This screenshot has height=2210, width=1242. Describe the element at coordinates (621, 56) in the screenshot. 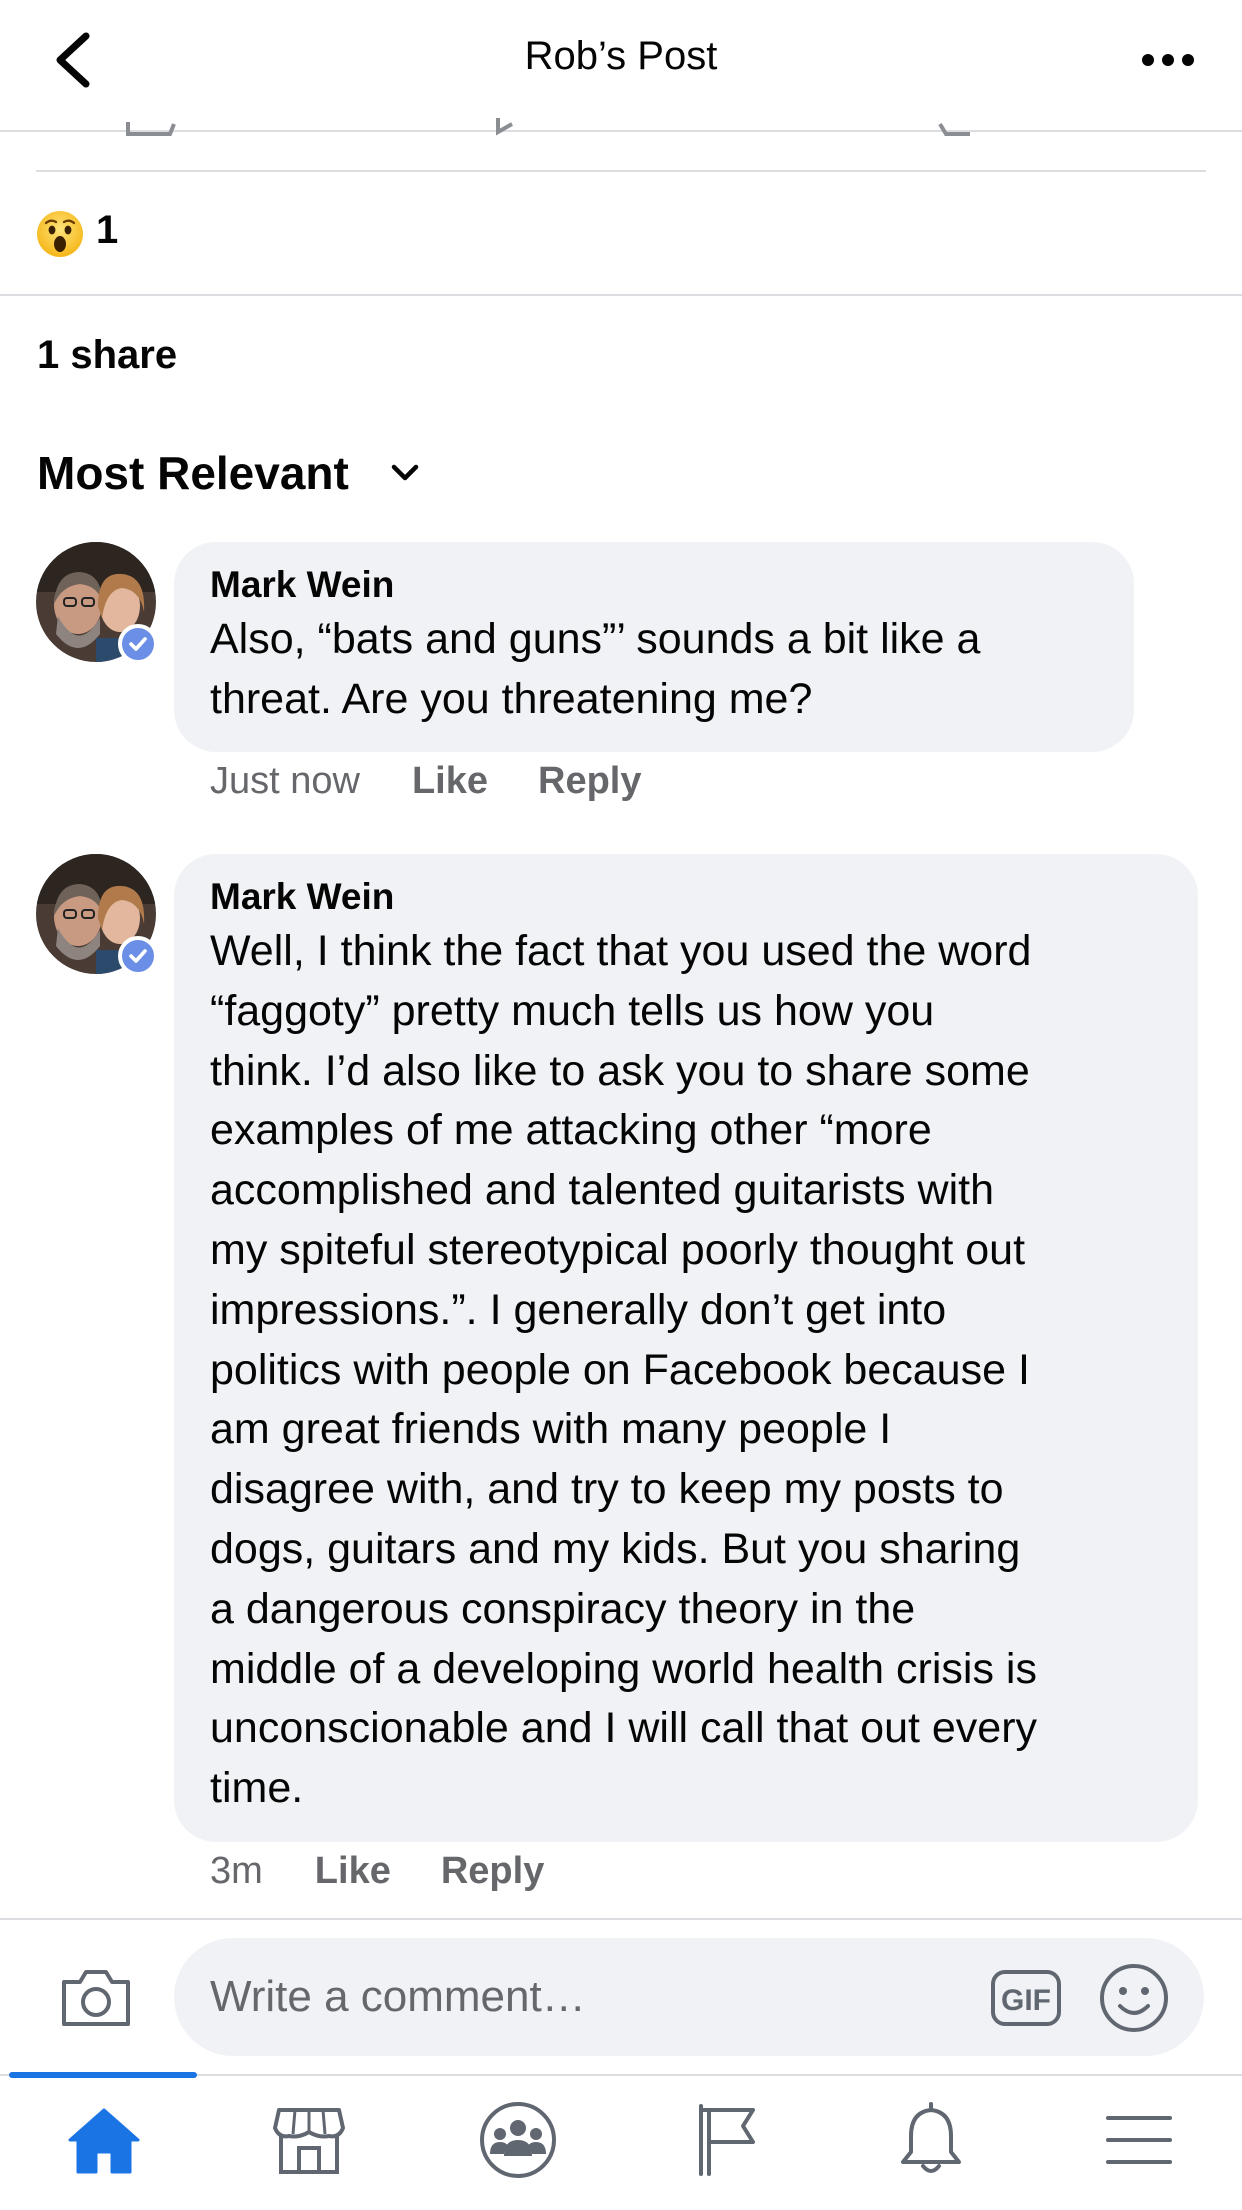

I see `page-title: Rob’s Post` at that location.